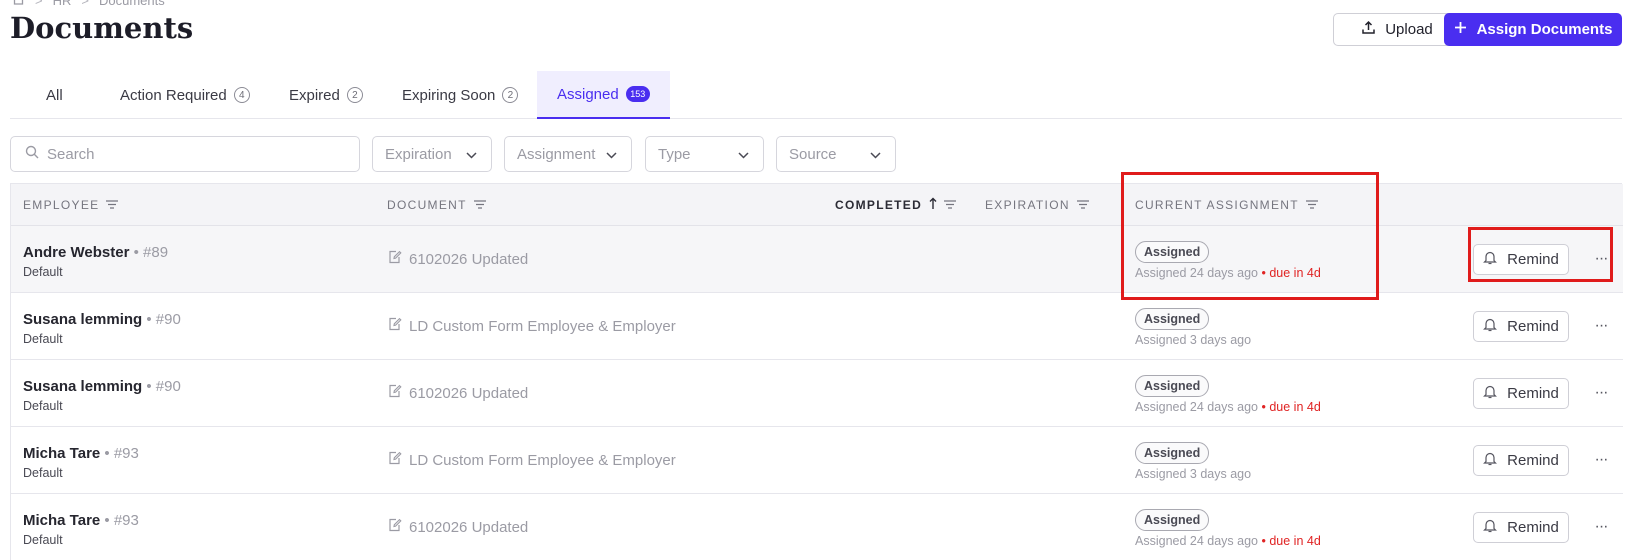 The width and height of the screenshot is (1635, 560). I want to click on type-filter-label: Type, so click(674, 154).